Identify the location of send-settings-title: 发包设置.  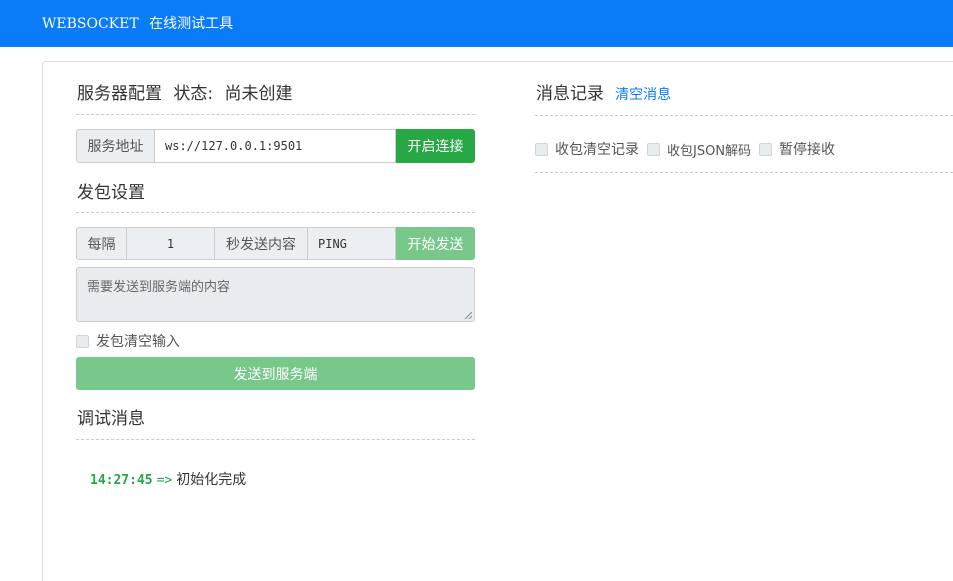
(111, 193).